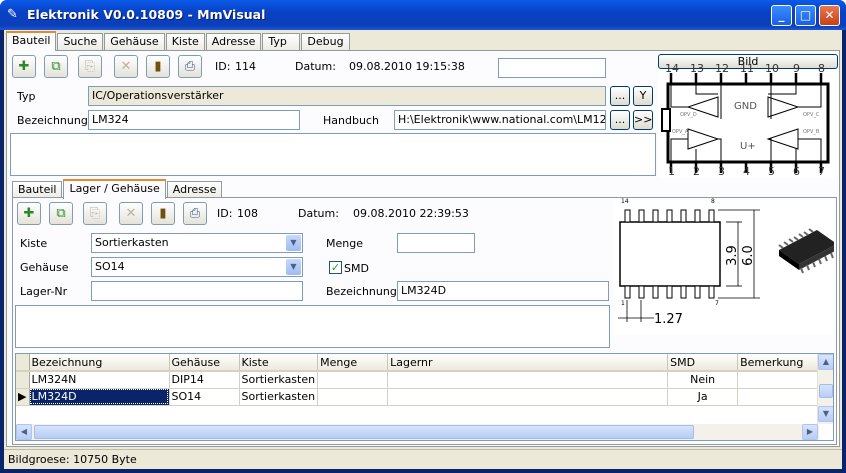 This screenshot has height=473, width=846. What do you see at coordinates (163, 213) in the screenshot?
I see `lager-save-icon: ▮` at bounding box center [163, 213].